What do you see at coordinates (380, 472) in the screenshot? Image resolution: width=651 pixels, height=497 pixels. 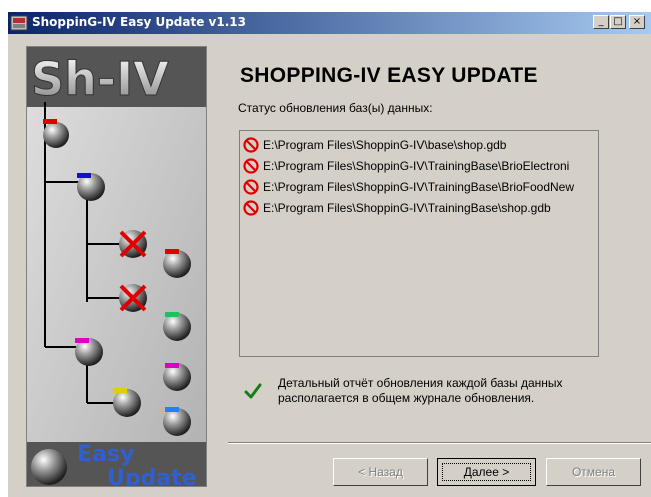 I see `back-button: < Назад` at bounding box center [380, 472].